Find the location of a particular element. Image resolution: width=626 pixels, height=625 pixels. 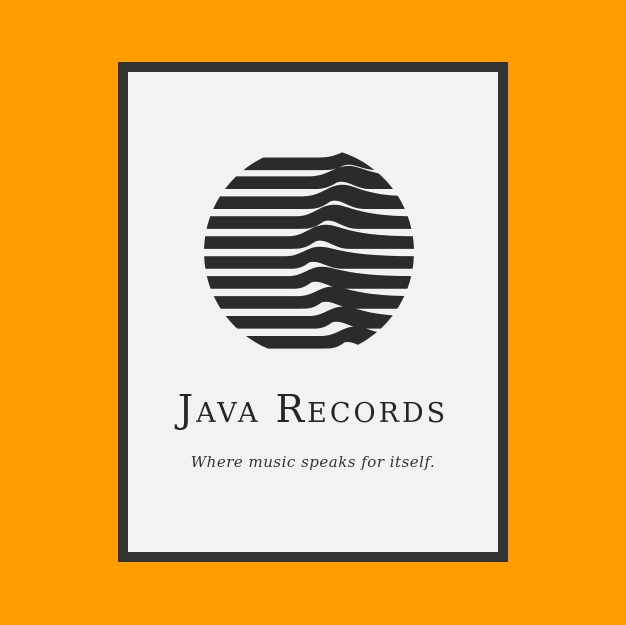

striped-circle-wave-logo-icon is located at coordinates (309, 249).